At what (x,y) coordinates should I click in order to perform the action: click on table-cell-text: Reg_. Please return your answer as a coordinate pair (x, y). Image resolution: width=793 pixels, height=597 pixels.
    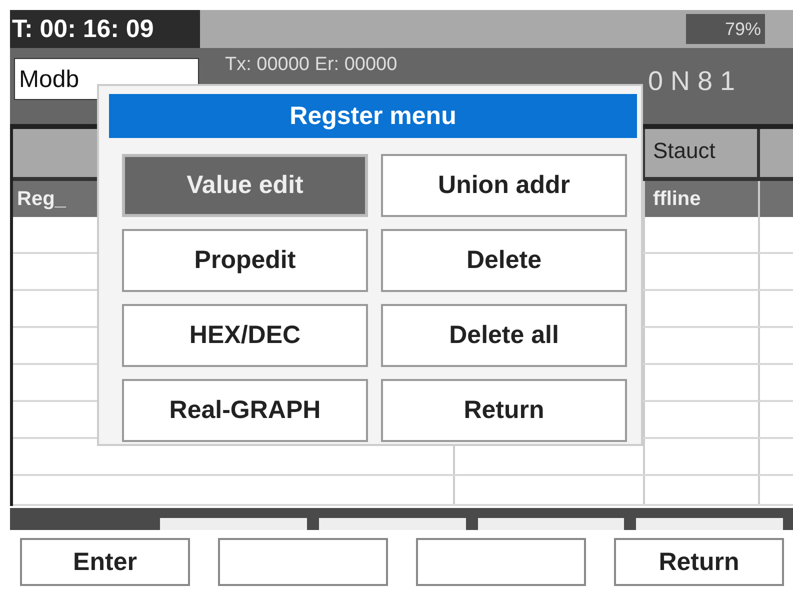
    Looking at the image, I should click on (41, 199).